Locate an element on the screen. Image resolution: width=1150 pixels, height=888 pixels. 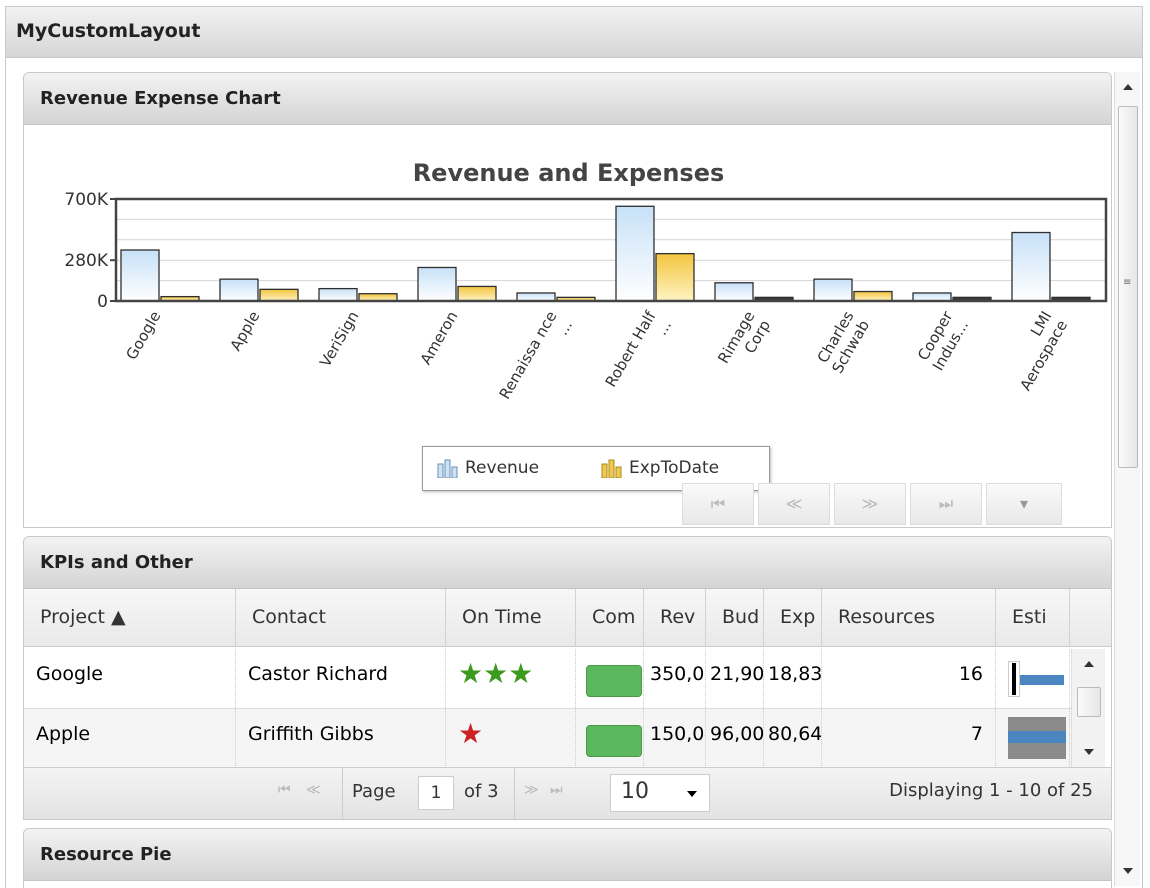
page-size-select: 10 is located at coordinates (660, 793).